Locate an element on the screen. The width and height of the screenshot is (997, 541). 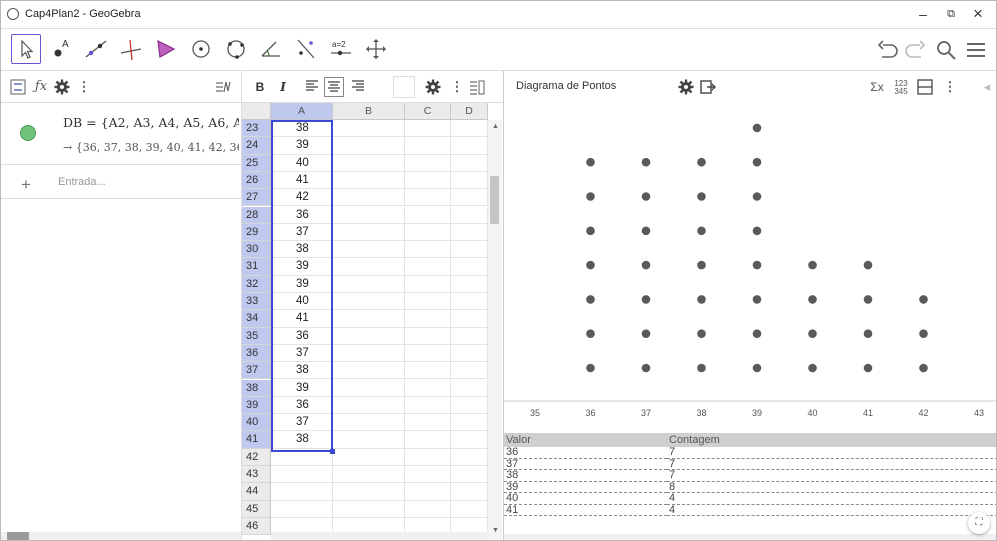
circle-three-points-tool-icon is located at coordinates (236, 49).